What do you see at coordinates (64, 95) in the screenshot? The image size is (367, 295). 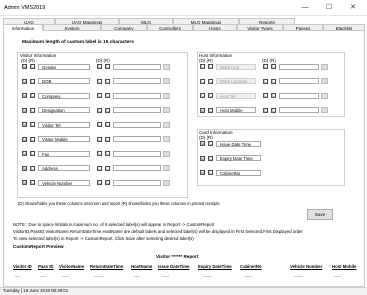 I see `label-input-company: Company` at bounding box center [64, 95].